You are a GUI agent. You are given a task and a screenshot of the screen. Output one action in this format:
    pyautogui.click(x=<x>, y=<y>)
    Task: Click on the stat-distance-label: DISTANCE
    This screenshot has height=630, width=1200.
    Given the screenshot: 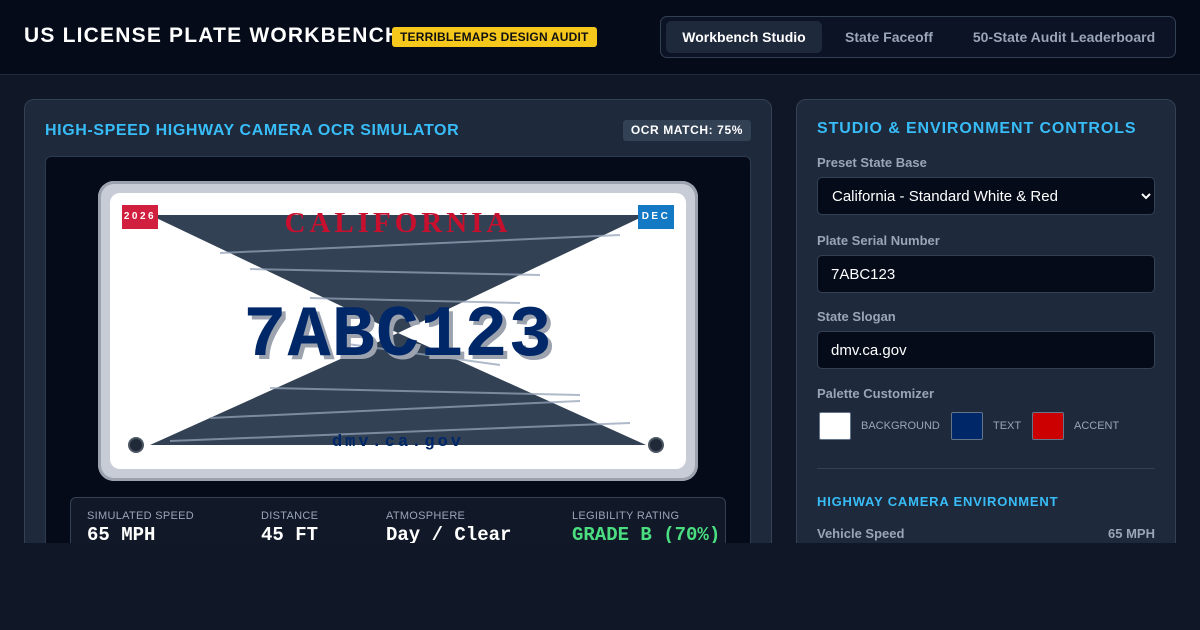 What is the action you would take?
    pyautogui.click(x=290, y=516)
    